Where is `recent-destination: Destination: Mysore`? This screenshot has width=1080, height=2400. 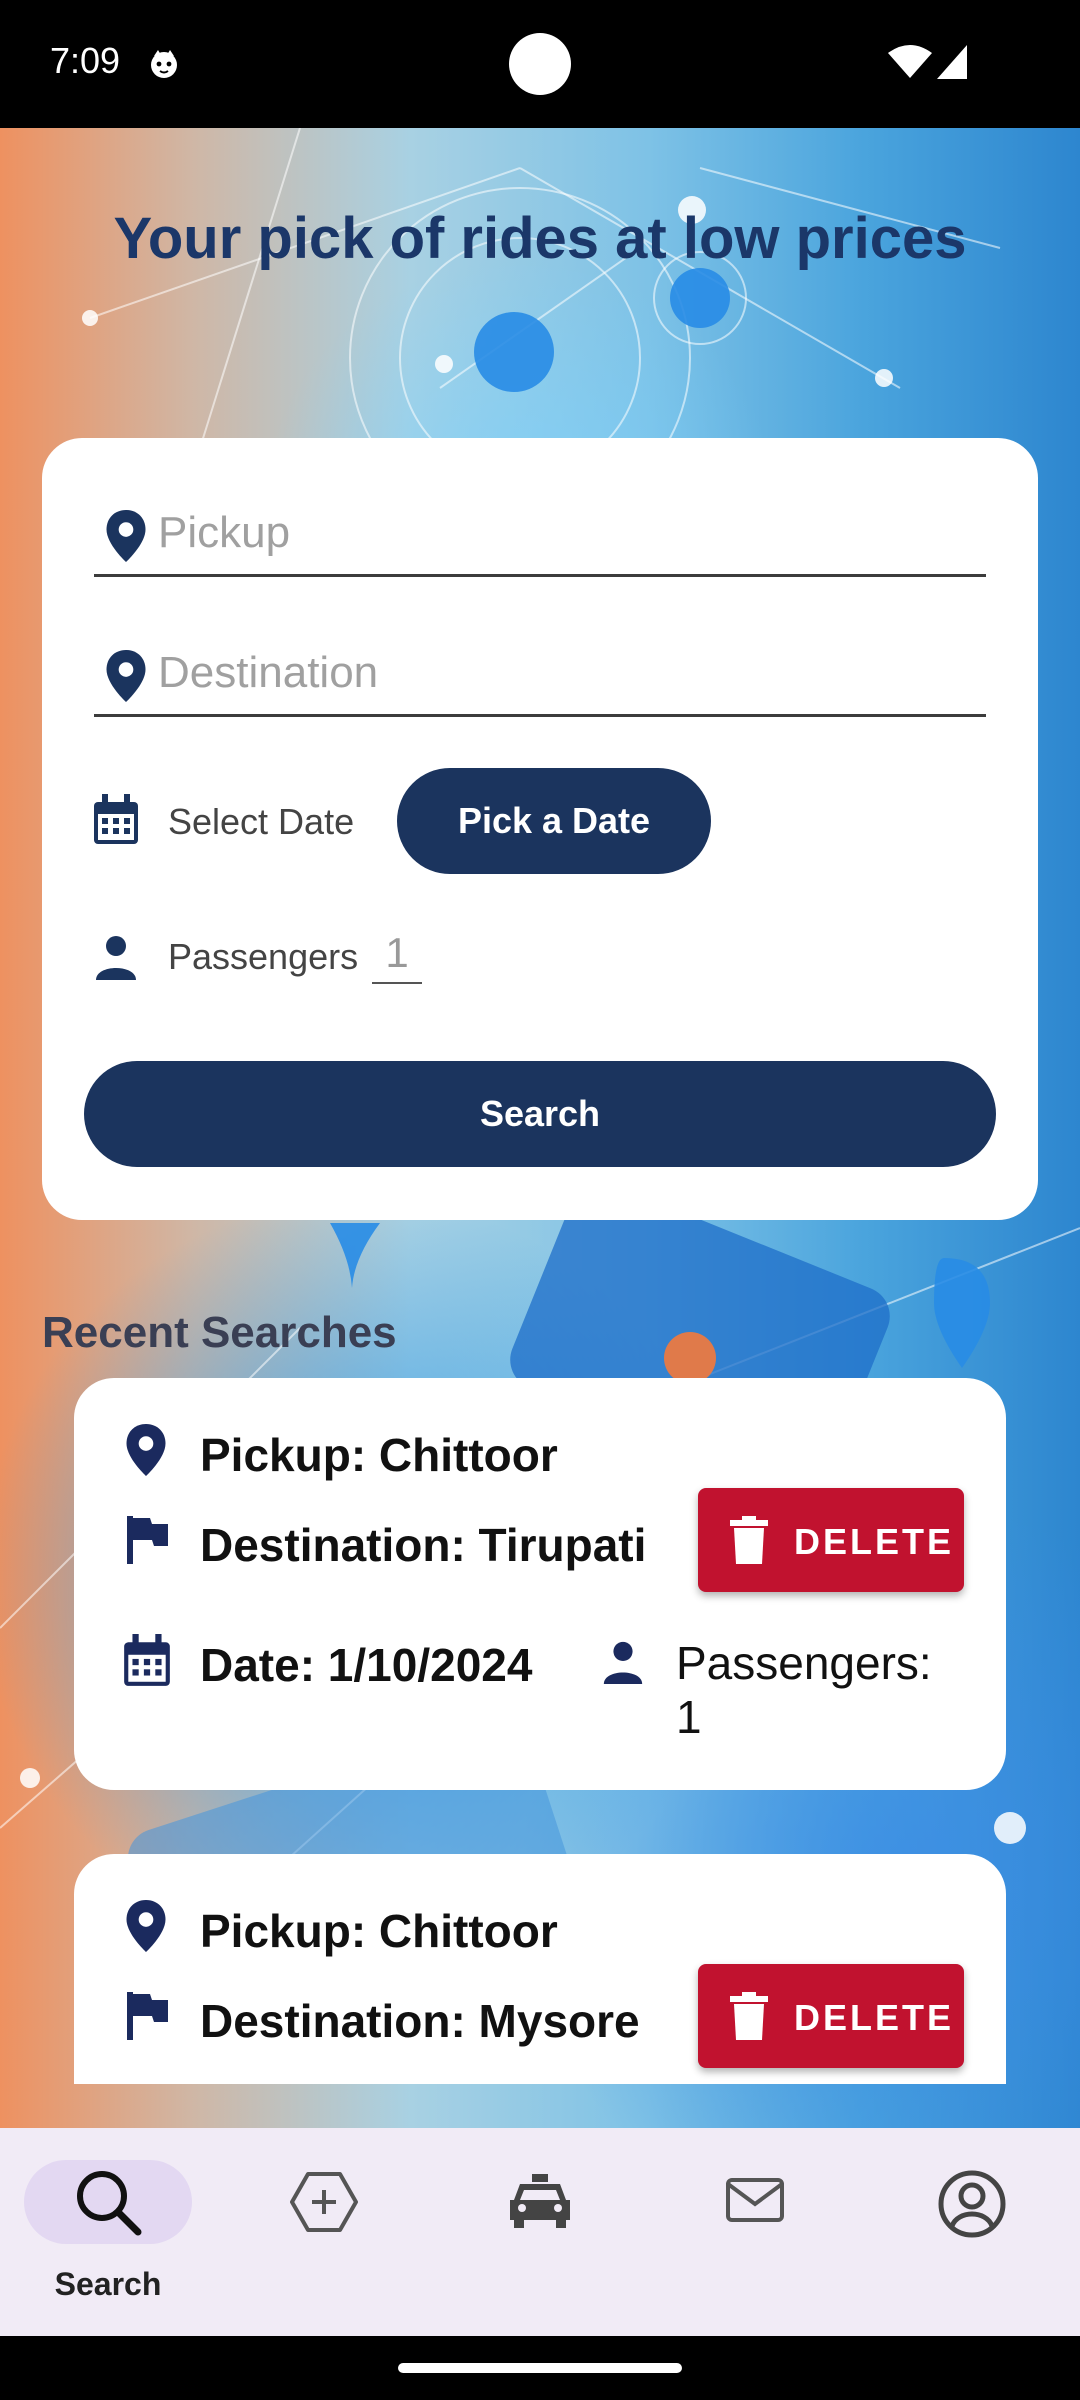 recent-destination: Destination: Mysore is located at coordinates (420, 2021).